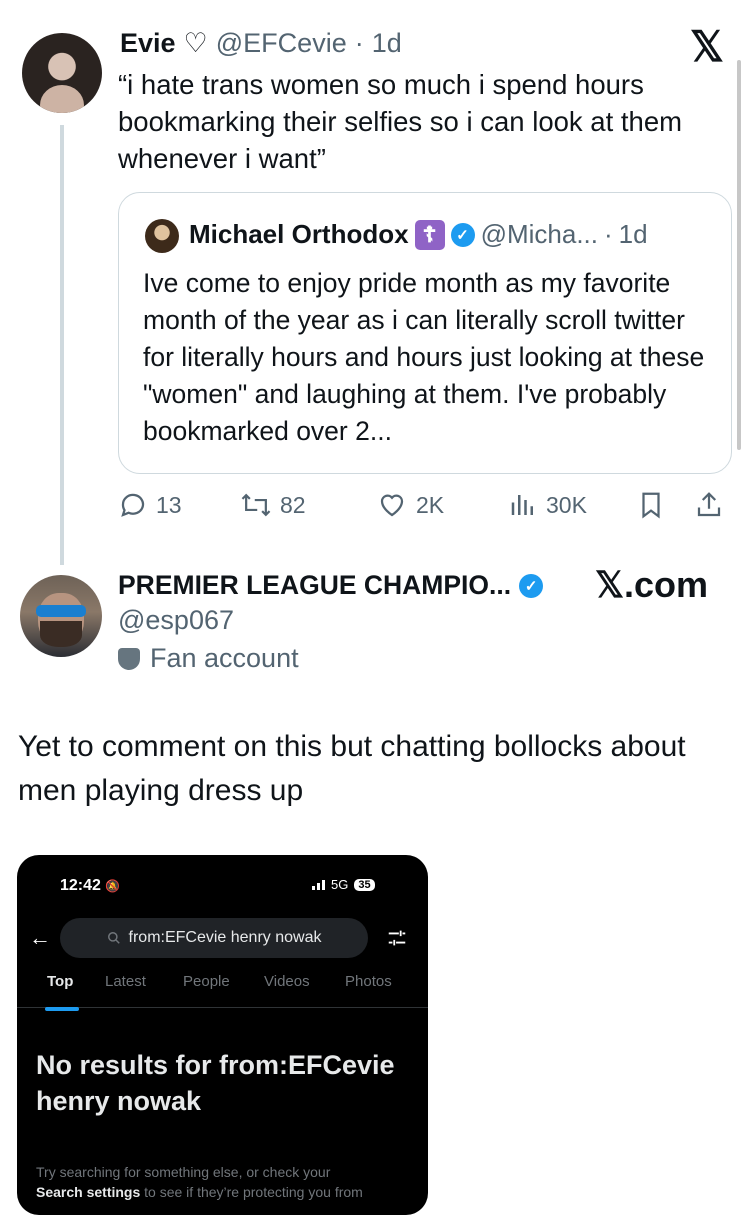 This screenshot has height=1215, width=748. Describe the element at coordinates (88, 1192) in the screenshot. I see `search-settings-link: Search settings` at that location.